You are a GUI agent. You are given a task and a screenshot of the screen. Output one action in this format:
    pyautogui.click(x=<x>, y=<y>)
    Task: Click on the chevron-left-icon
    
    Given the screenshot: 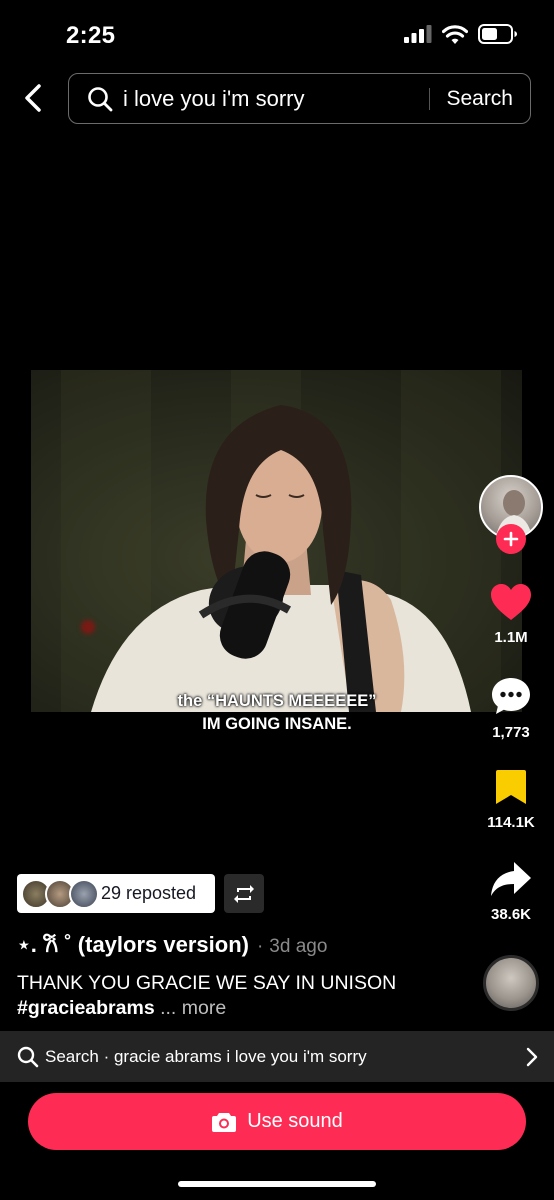 What is the action you would take?
    pyautogui.click(x=33, y=98)
    